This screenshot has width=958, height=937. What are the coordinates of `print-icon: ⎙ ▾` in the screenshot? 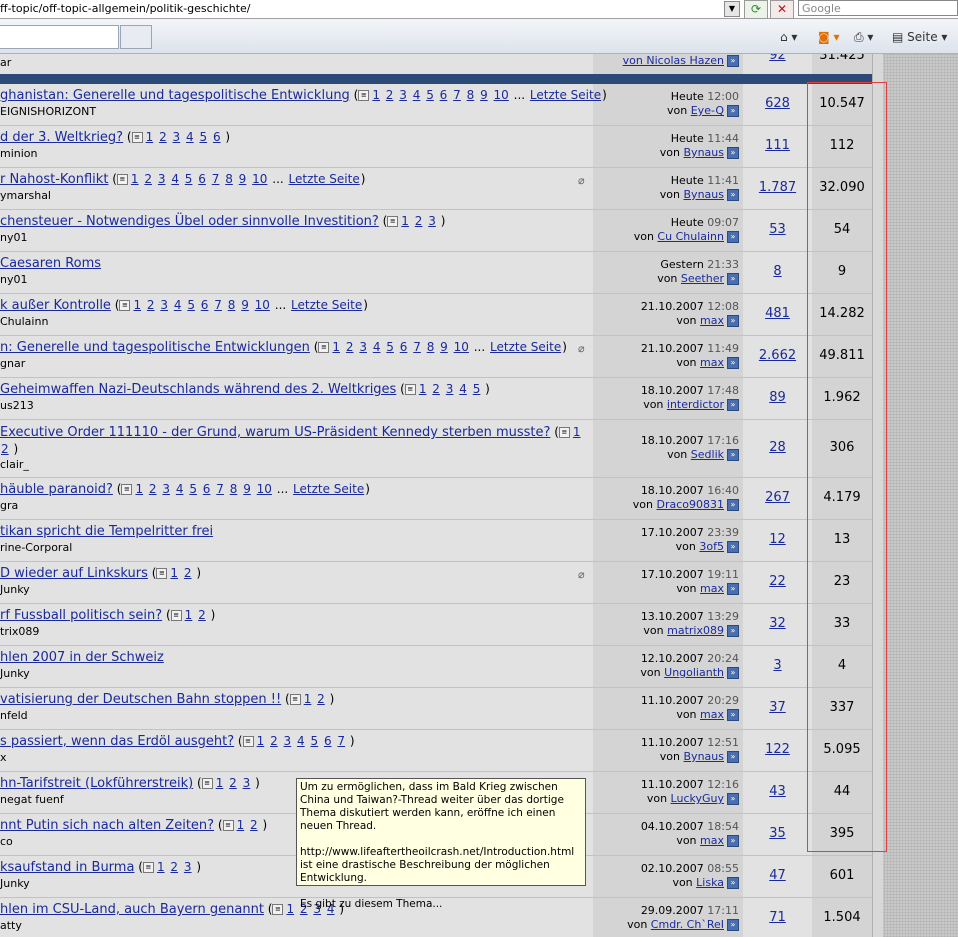 It's located at (863, 37).